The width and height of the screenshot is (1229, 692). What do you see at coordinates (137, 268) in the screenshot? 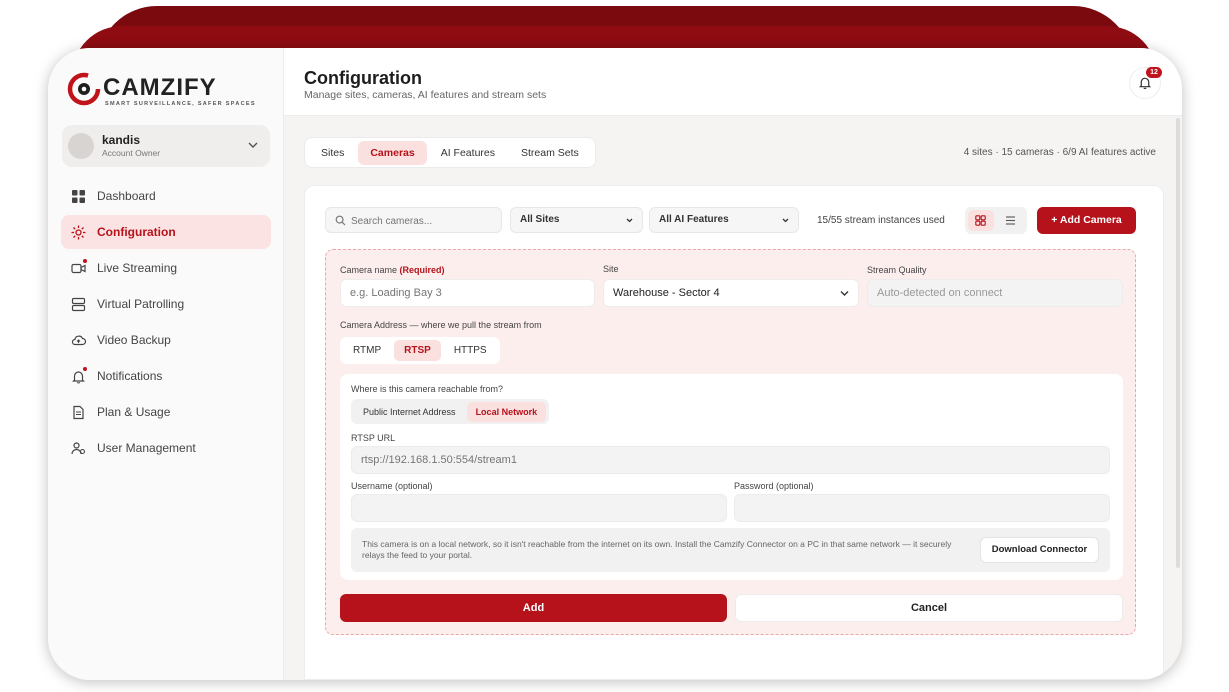
I see `sidebar-item-label: Live Streaming` at bounding box center [137, 268].